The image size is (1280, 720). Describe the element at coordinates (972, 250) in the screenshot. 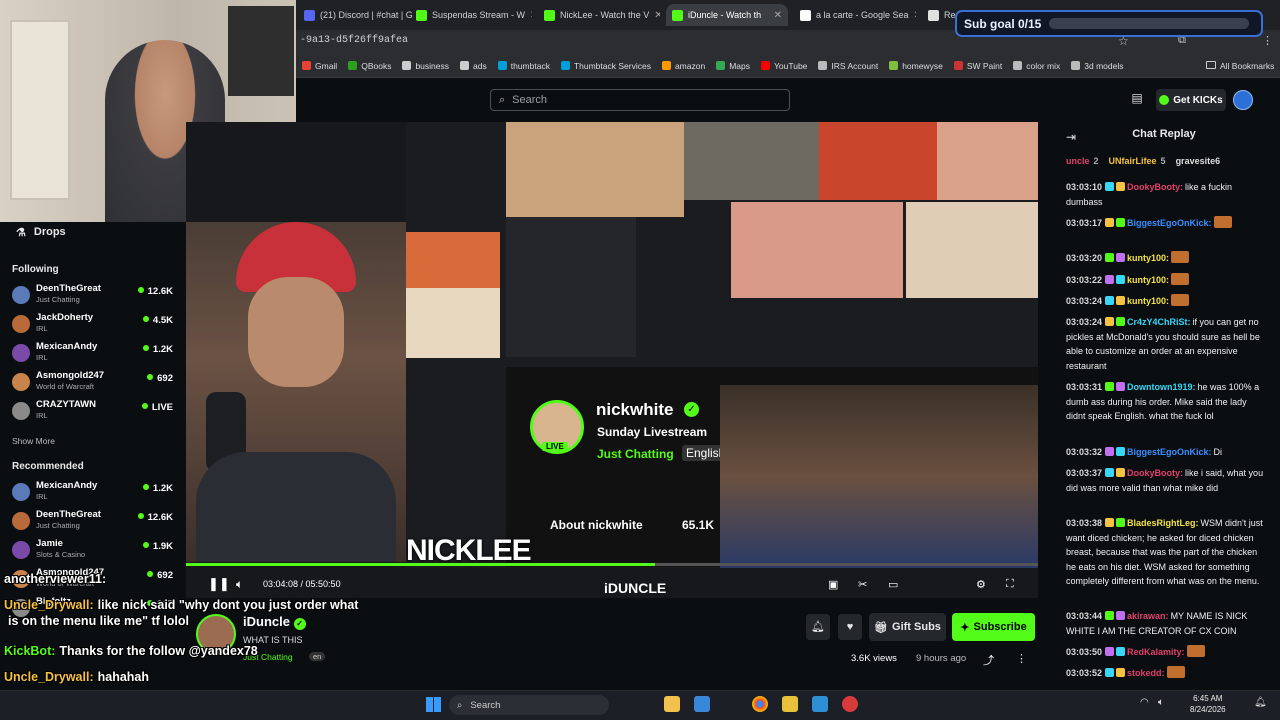

I see `inner-tile` at that location.